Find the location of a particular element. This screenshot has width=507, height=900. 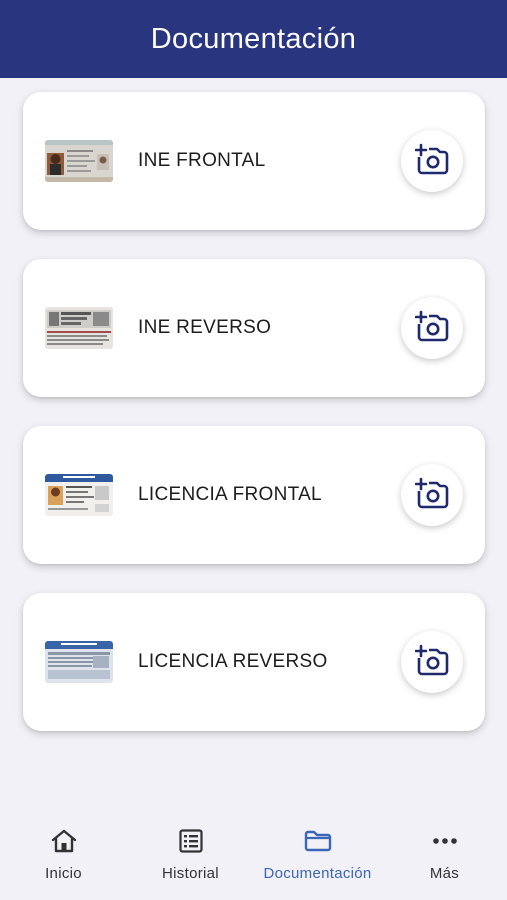

folder-icon is located at coordinates (318, 841).